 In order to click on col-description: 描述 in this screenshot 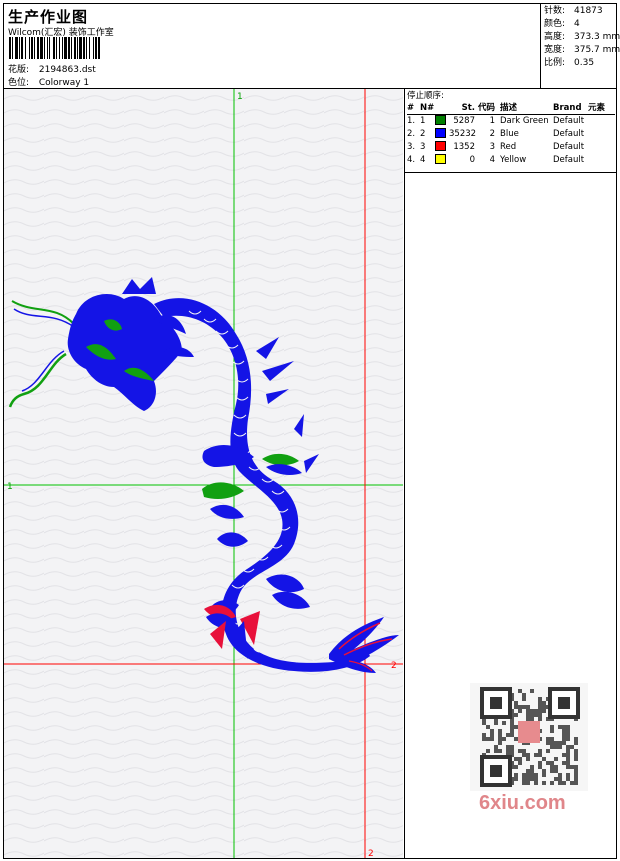, I will do `click(509, 108)`.